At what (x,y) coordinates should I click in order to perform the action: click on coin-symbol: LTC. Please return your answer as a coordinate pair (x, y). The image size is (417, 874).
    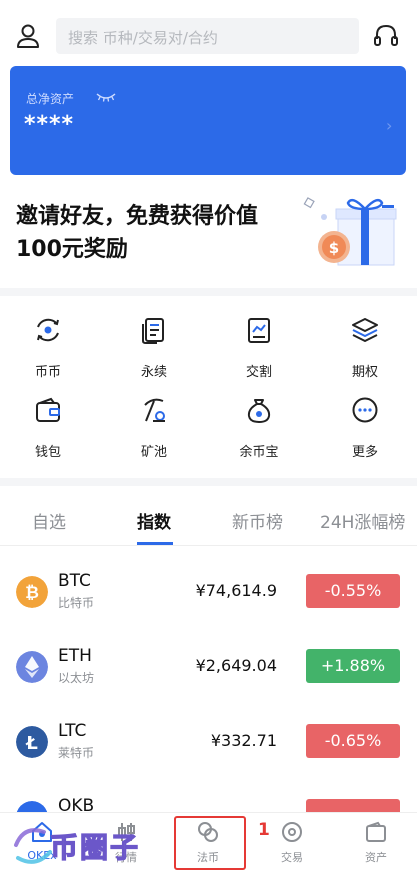
    Looking at the image, I should click on (72, 731).